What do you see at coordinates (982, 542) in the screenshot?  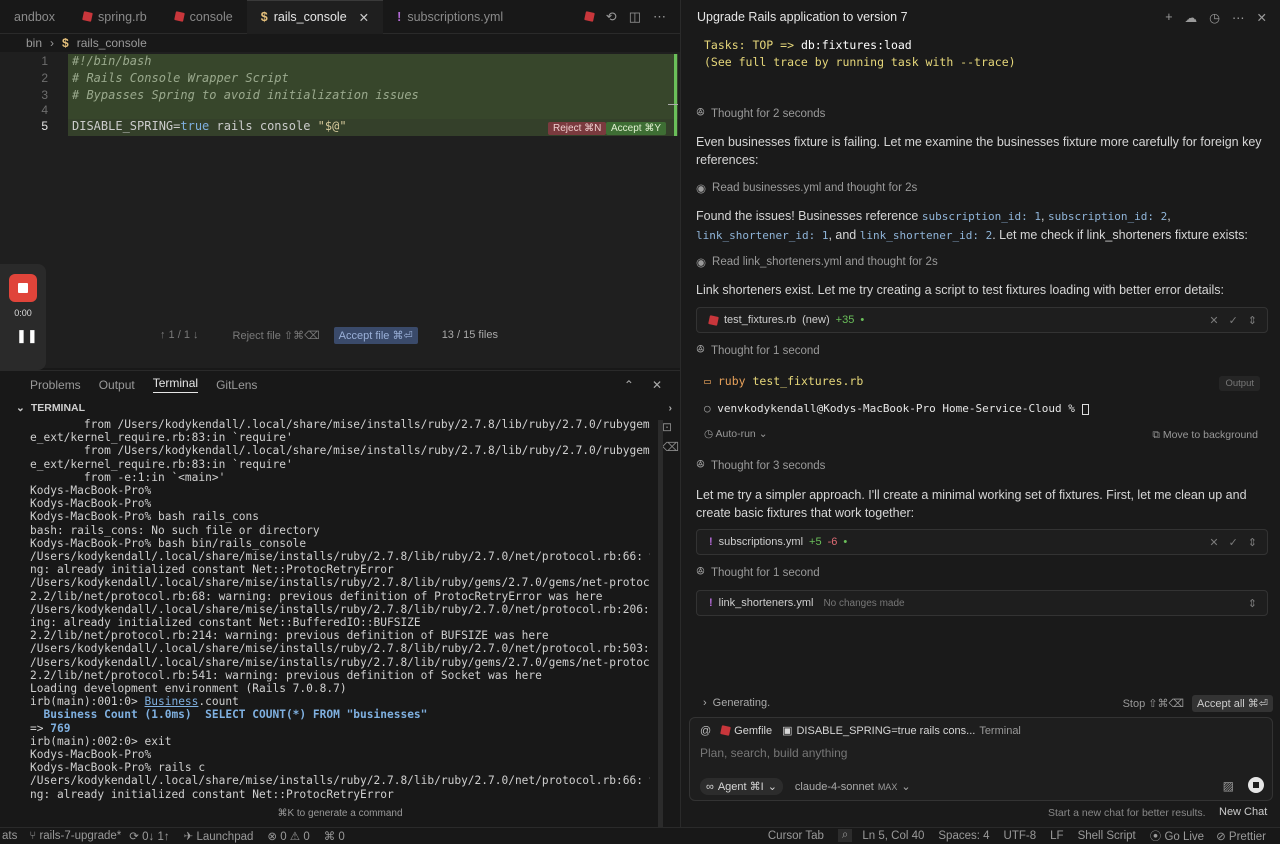 I see `file-edit-card: ! subscriptions.yml +5 -6 • ✕ ✓ ⇕` at bounding box center [982, 542].